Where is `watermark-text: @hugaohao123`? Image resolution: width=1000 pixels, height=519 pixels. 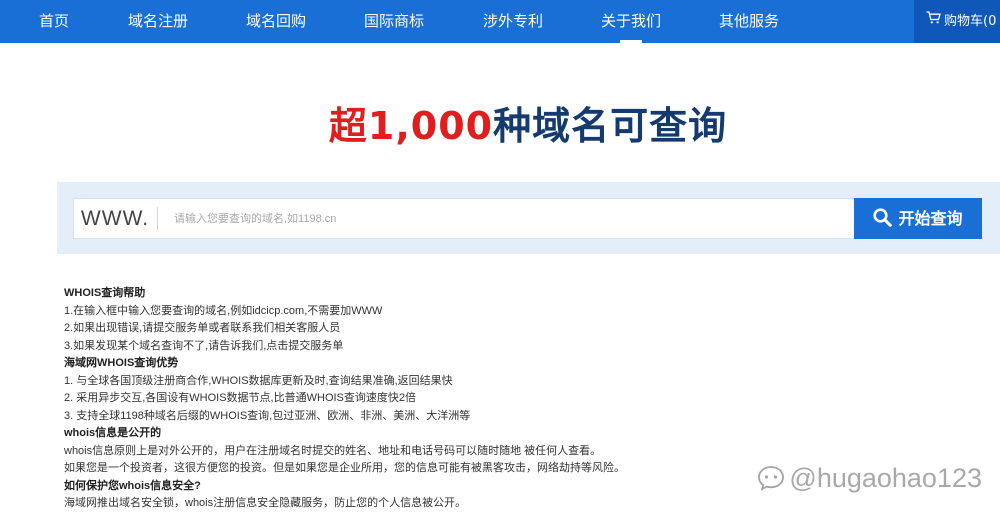 watermark-text: @hugaohao123 is located at coordinates (885, 478).